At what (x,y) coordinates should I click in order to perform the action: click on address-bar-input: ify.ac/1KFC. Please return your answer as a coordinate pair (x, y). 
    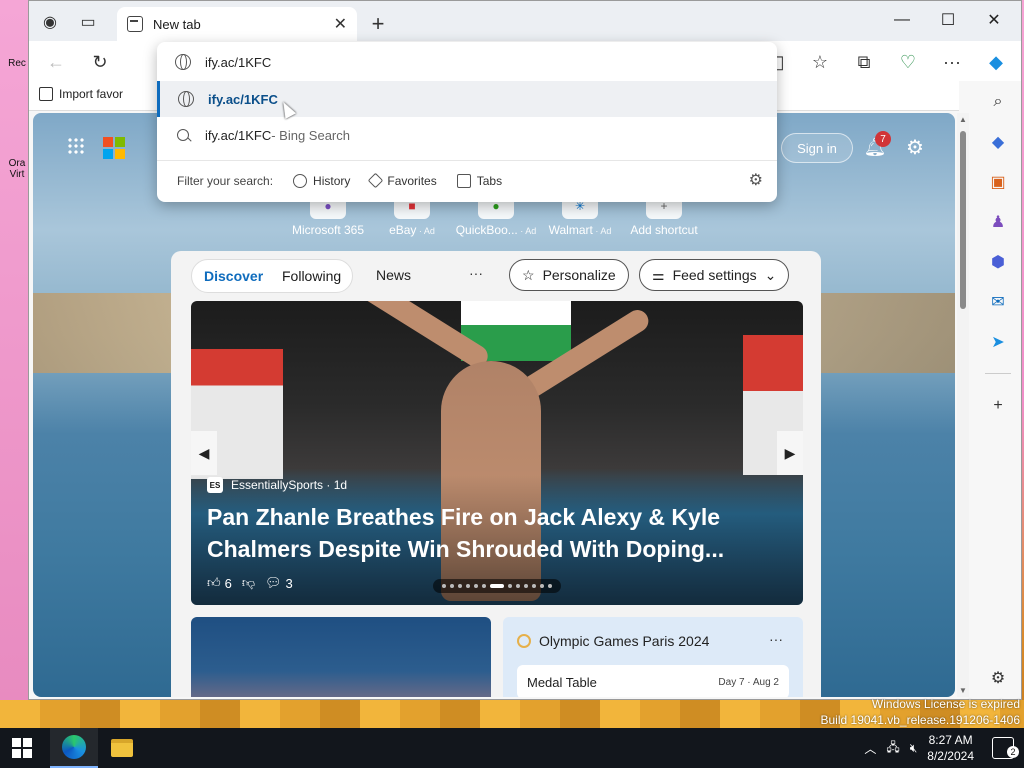
    Looking at the image, I should click on (467, 62).